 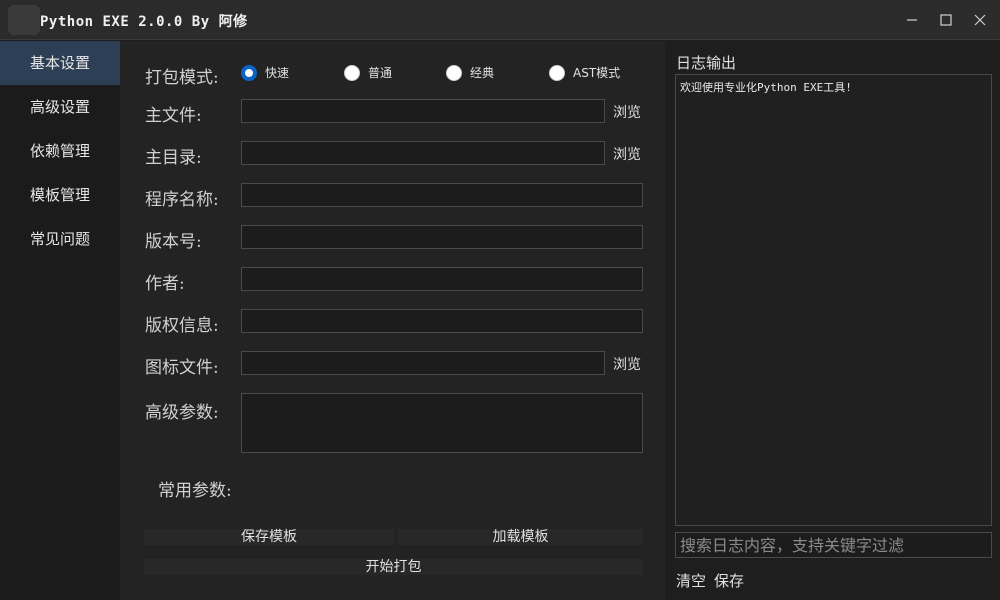 What do you see at coordinates (500, 20) in the screenshot?
I see `title-bar: Python EXE 2.0.0 By 阿修` at bounding box center [500, 20].